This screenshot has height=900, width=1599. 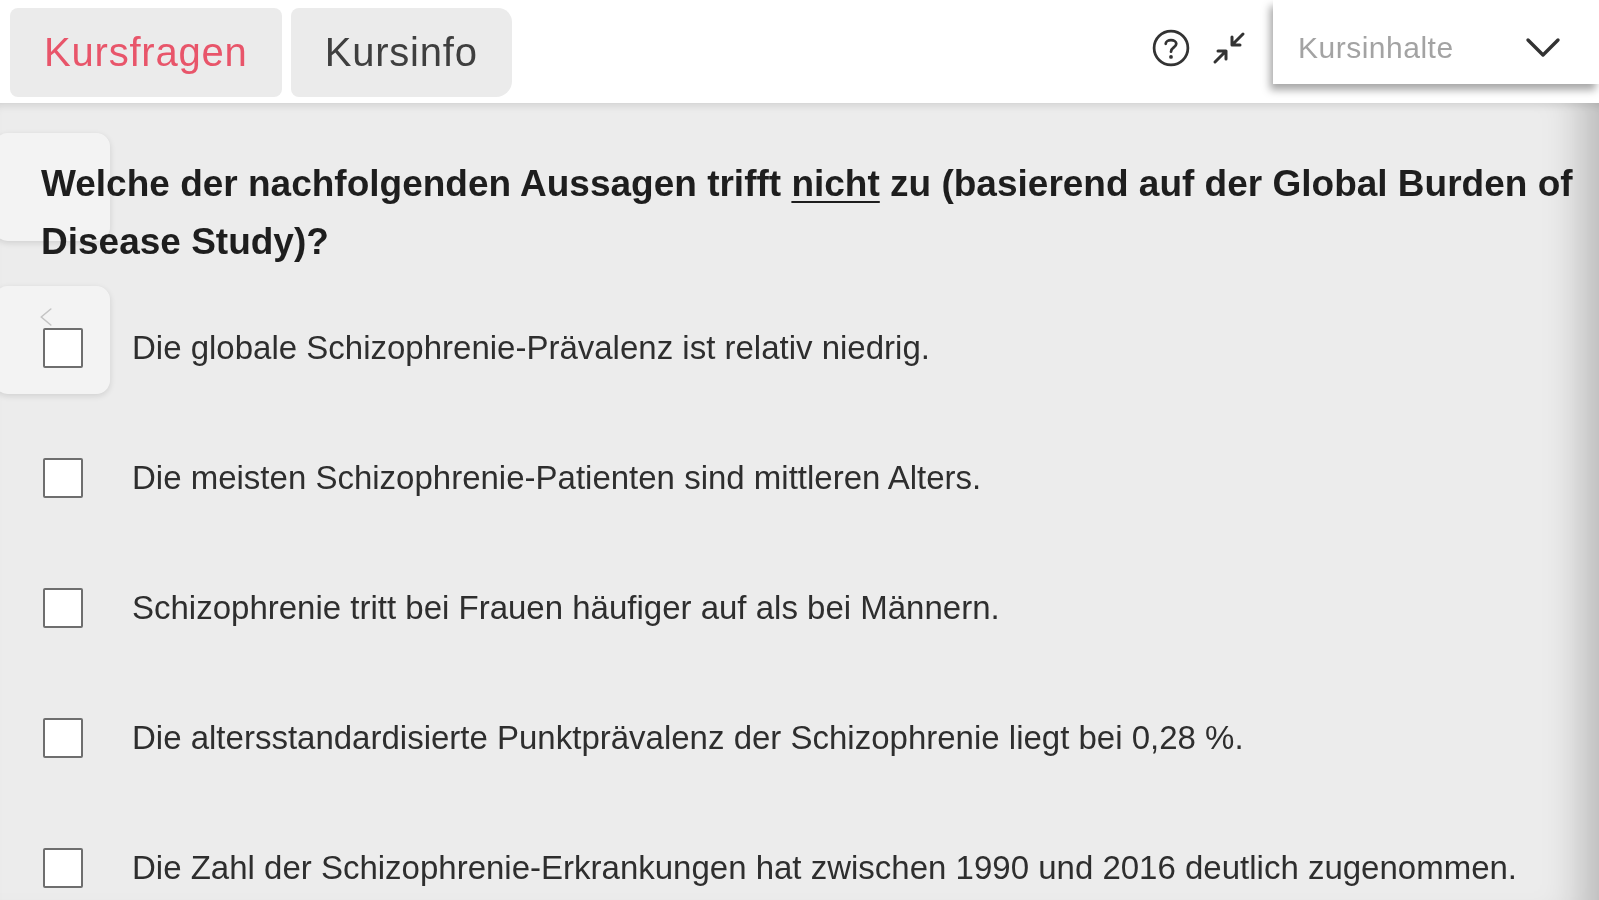 What do you see at coordinates (688, 738) in the screenshot?
I see `answer-text: Die altersstandardisierte Punktprävalenz der Schizophrenie liegt bei 0,28 %.` at bounding box center [688, 738].